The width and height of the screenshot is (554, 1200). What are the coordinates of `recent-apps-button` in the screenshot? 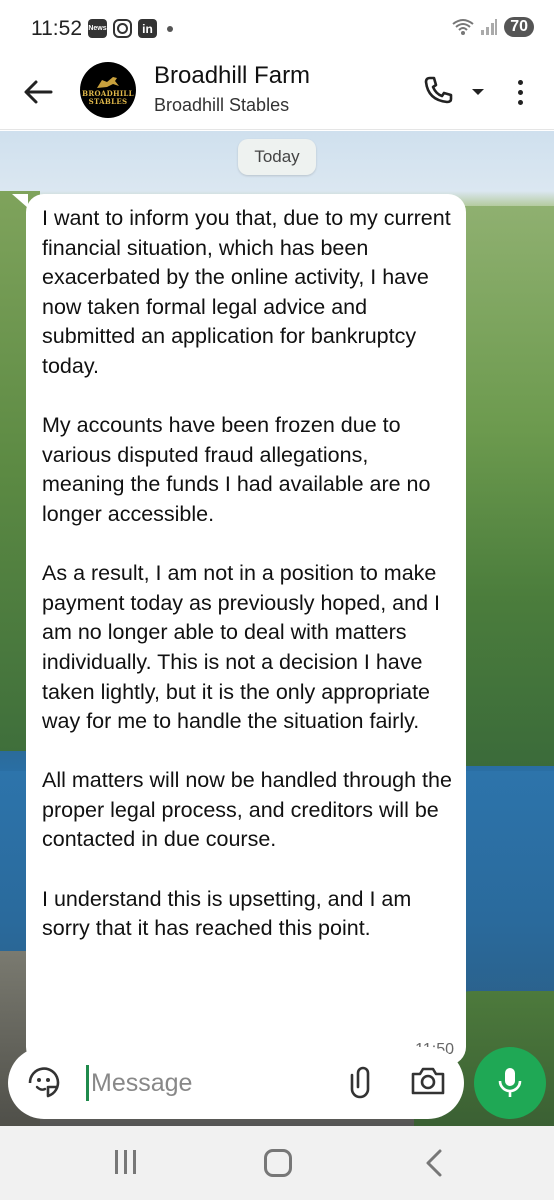 It's located at (125, 1163).